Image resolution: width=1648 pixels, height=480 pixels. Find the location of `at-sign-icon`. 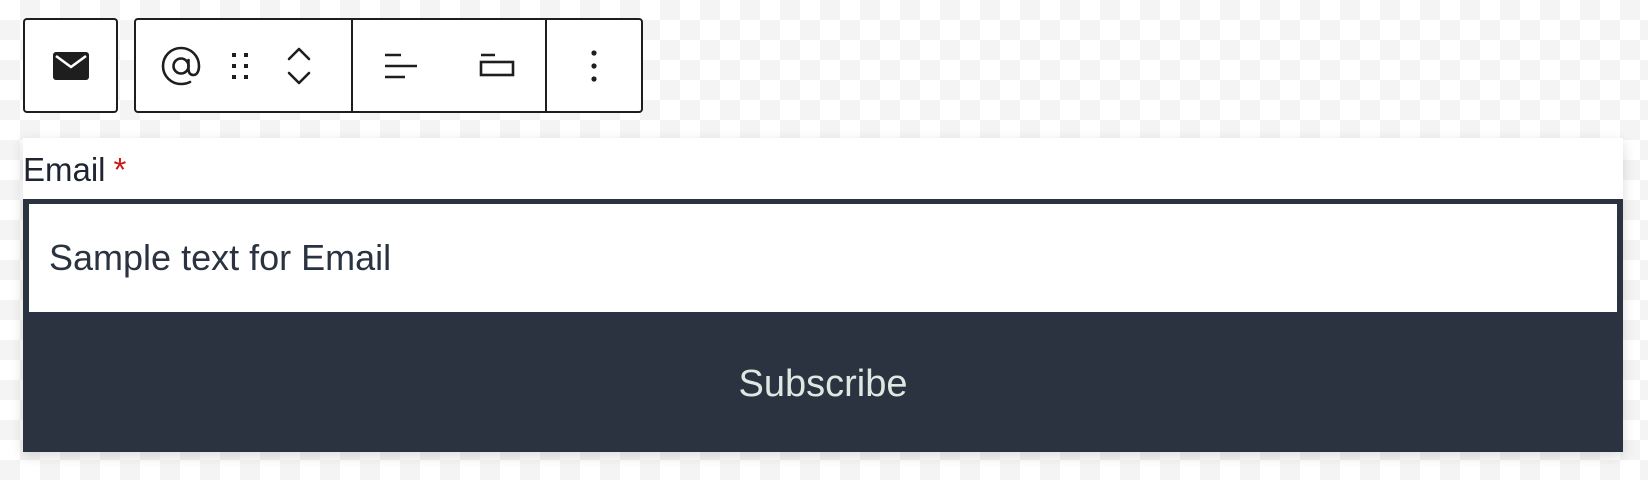

at-sign-icon is located at coordinates (181, 66).